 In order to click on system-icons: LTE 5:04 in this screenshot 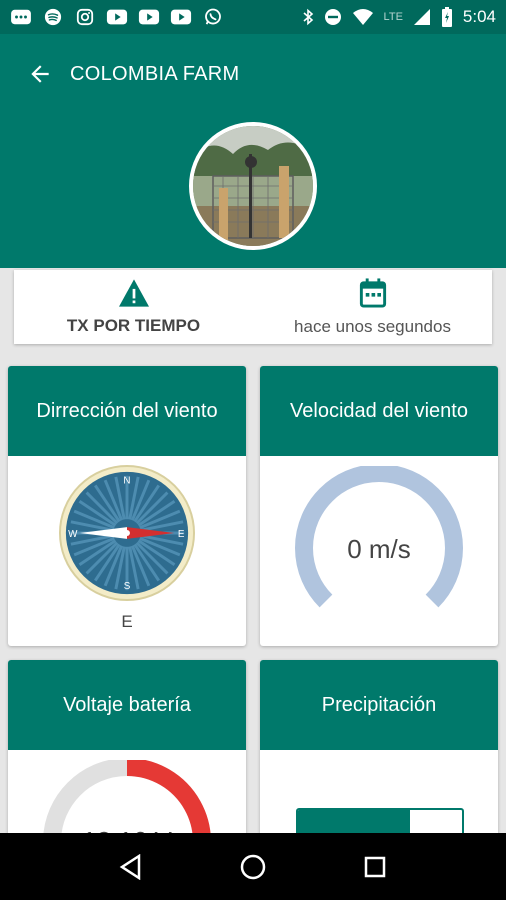, I will do `click(399, 17)`.